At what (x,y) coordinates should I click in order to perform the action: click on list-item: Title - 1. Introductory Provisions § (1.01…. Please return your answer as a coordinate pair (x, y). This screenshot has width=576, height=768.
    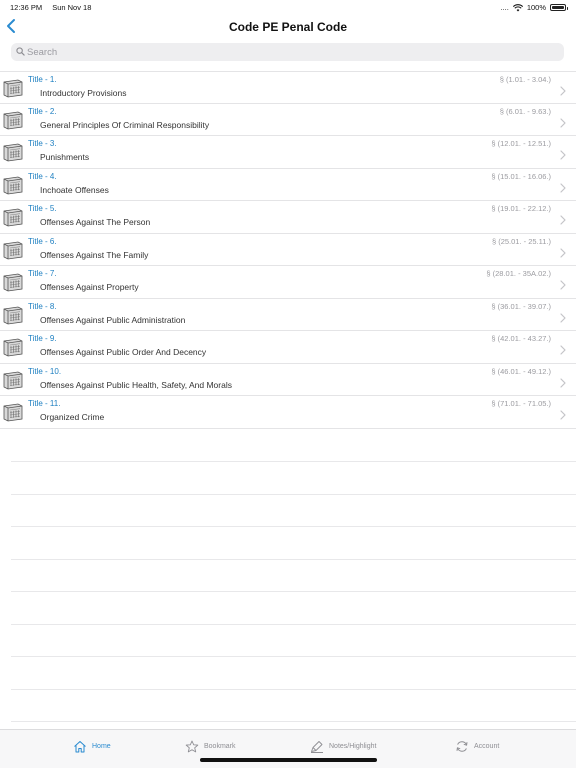
    Looking at the image, I should click on (288, 87).